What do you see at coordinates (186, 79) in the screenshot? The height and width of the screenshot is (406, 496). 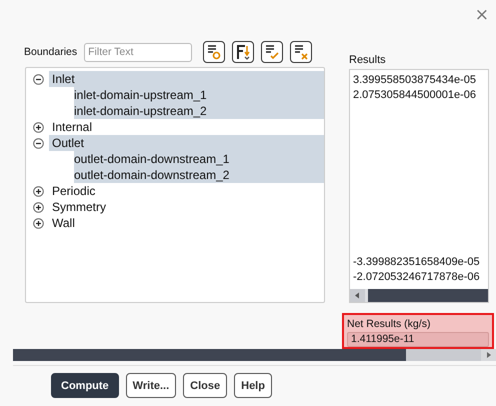 I see `tree-item: Inlet` at bounding box center [186, 79].